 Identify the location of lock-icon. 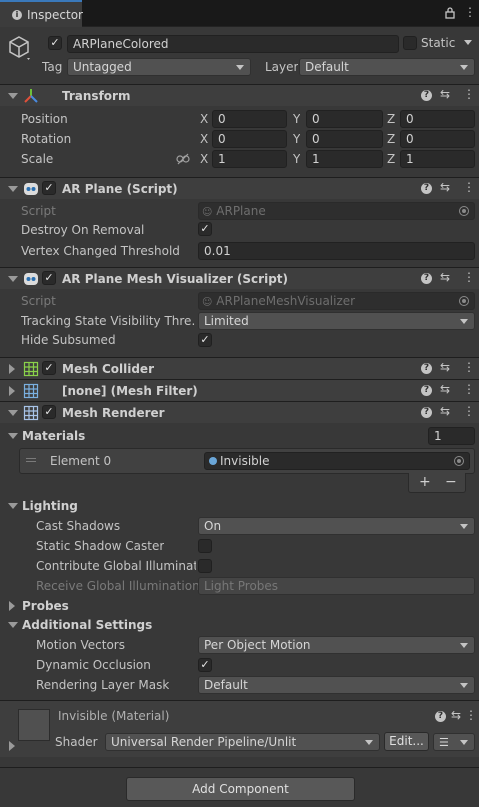
(450, 14).